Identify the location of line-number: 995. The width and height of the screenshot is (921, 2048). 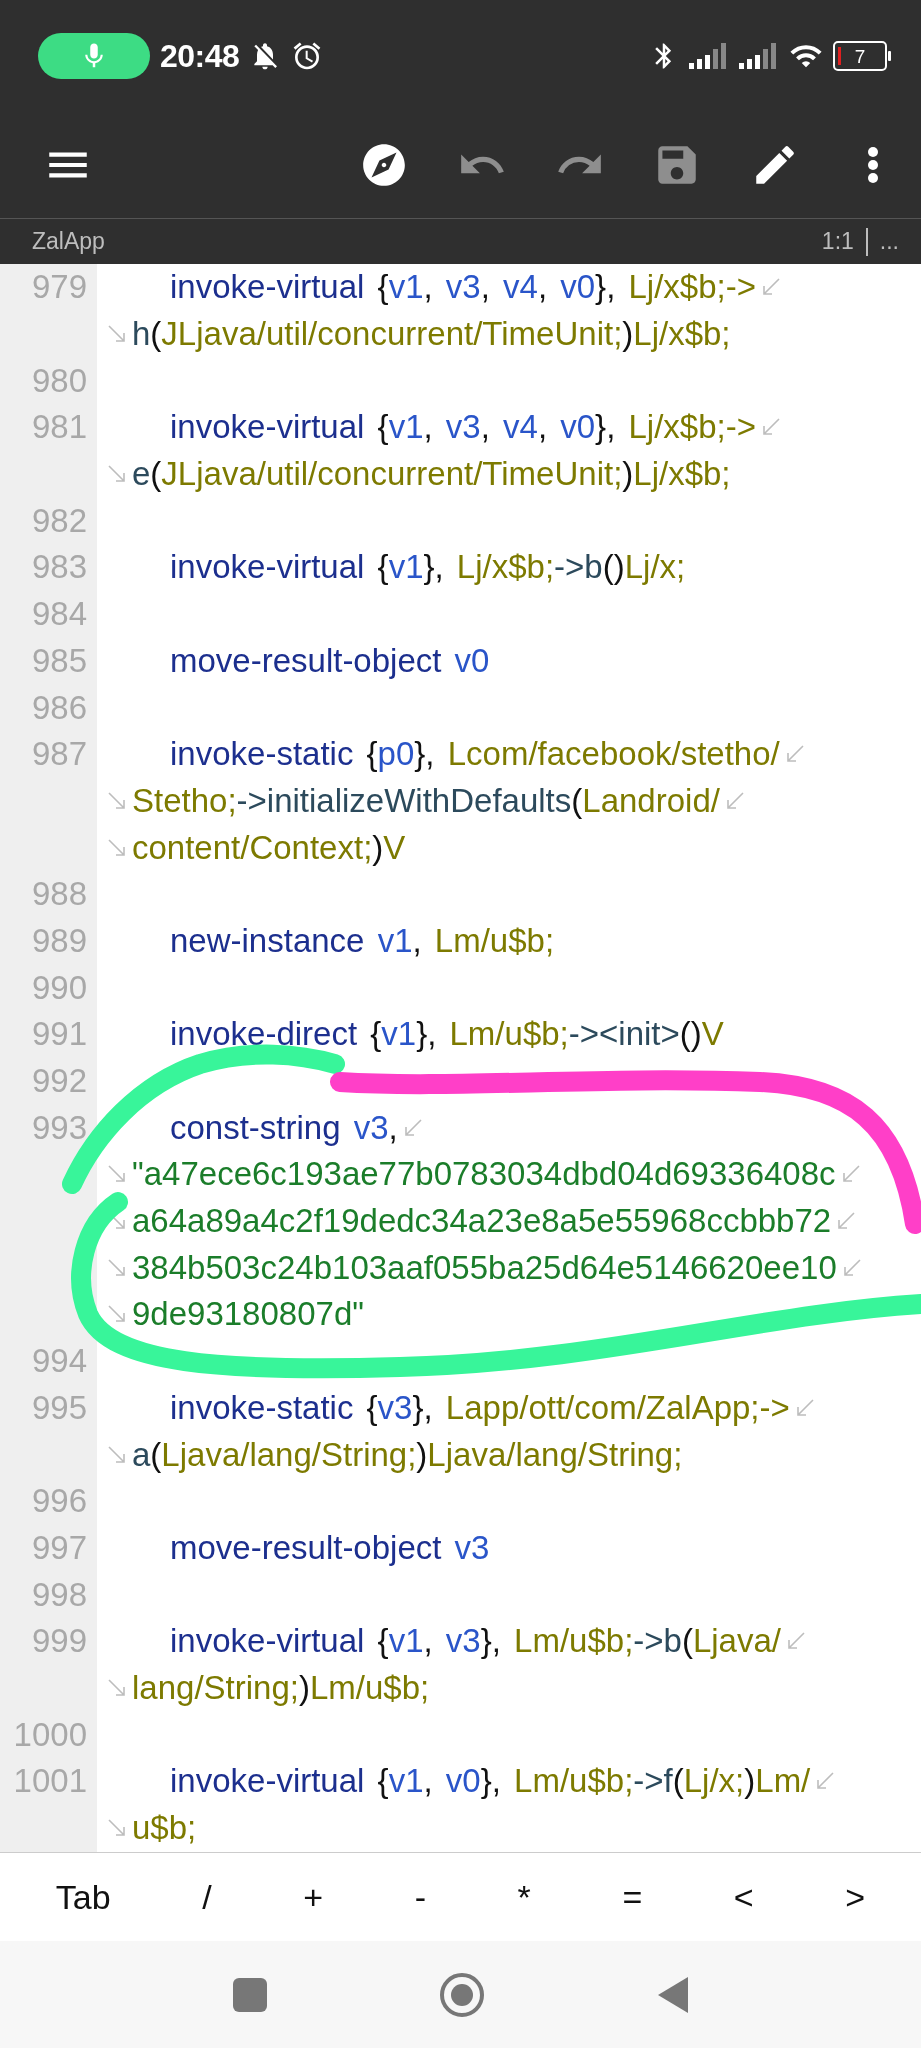
(59, 1407).